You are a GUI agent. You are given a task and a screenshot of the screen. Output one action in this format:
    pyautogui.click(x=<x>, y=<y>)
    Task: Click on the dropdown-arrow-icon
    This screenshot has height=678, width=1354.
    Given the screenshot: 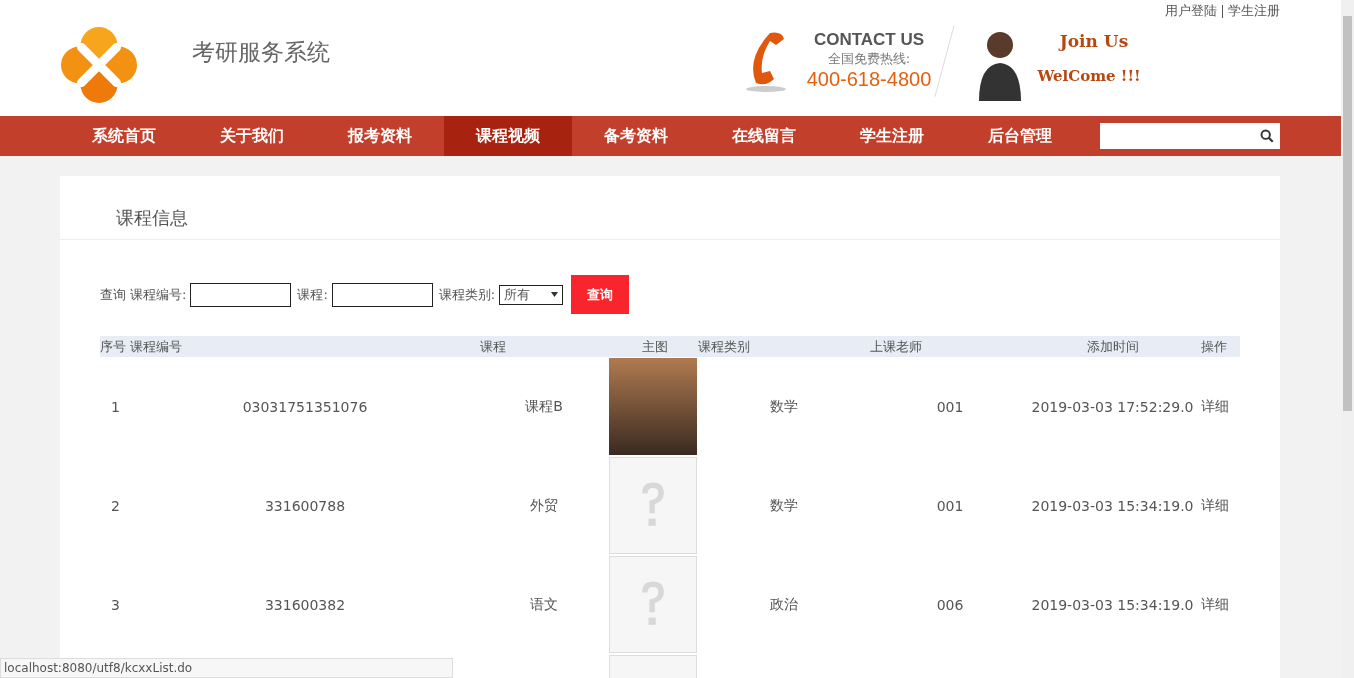 What is the action you would take?
    pyautogui.click(x=555, y=294)
    